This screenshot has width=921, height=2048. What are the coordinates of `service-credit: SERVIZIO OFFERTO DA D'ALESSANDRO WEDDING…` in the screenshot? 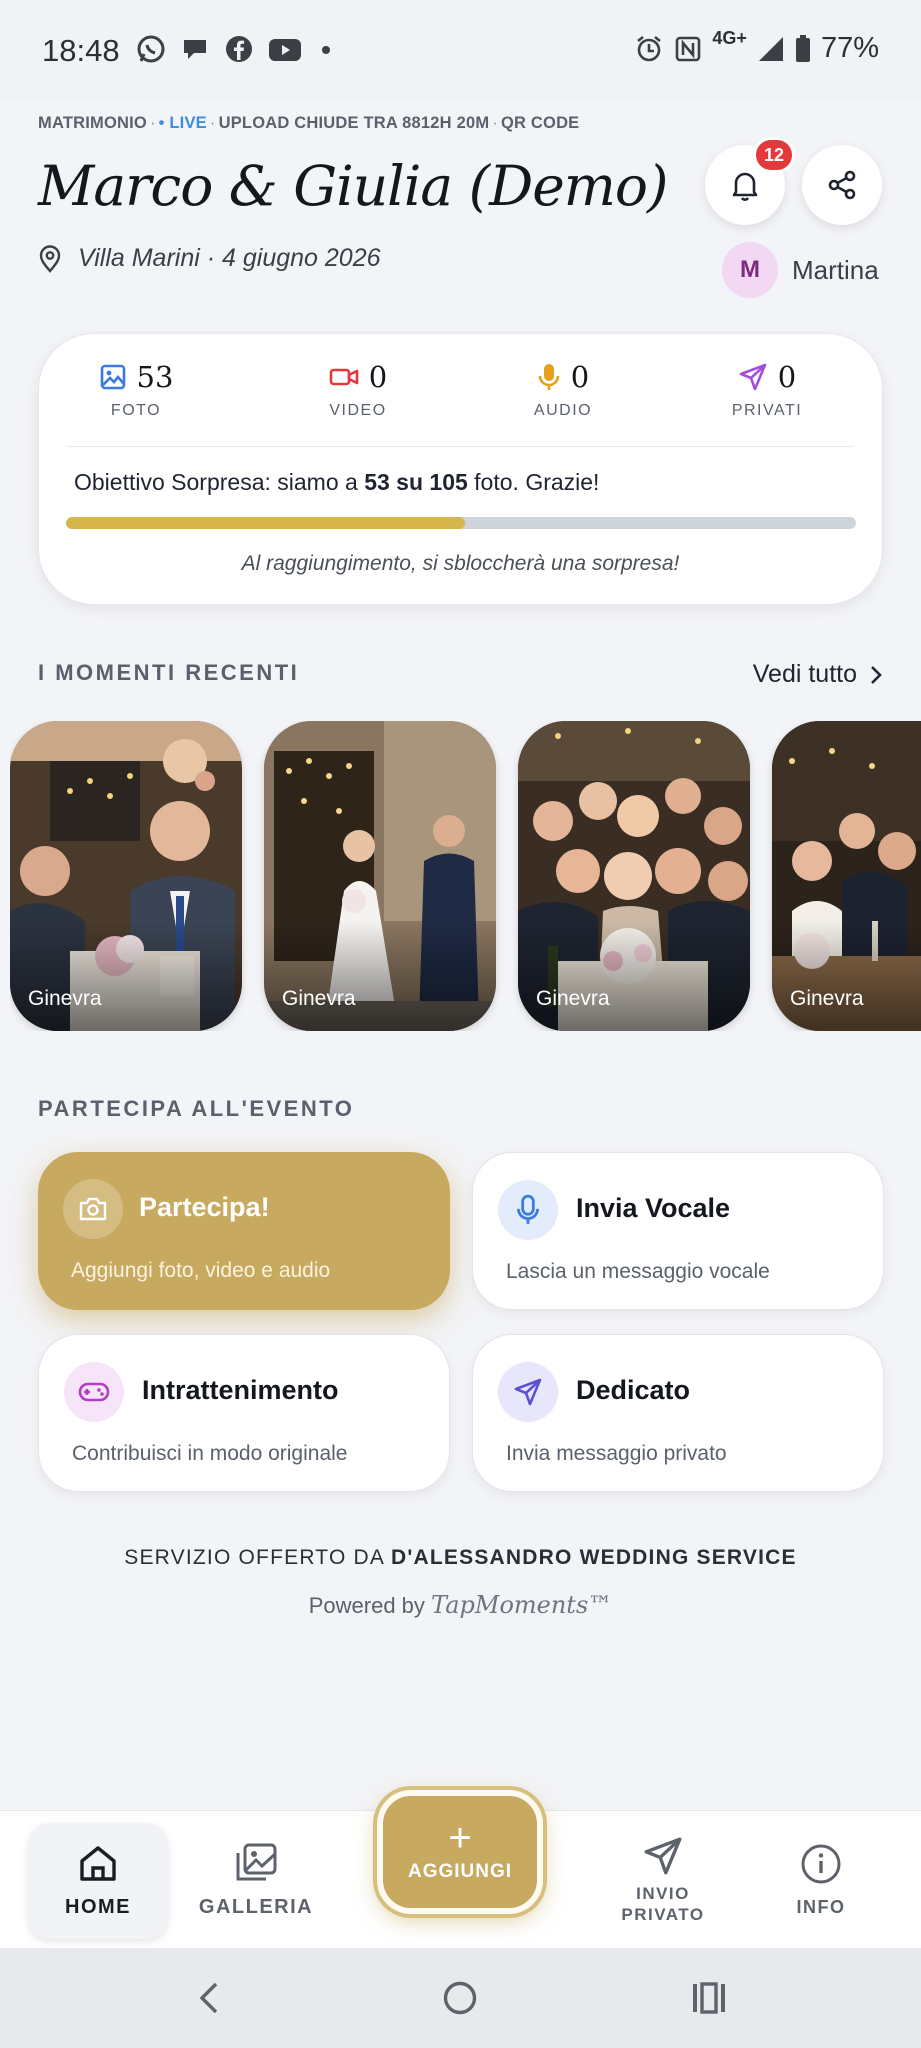 It's located at (460, 1557).